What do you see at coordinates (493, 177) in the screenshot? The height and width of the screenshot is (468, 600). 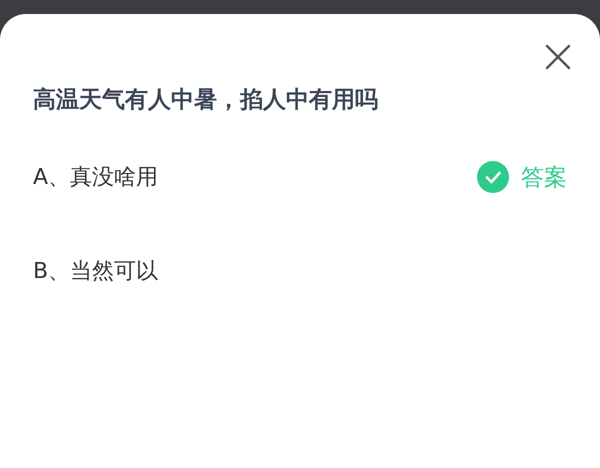 I see `check-icon` at bounding box center [493, 177].